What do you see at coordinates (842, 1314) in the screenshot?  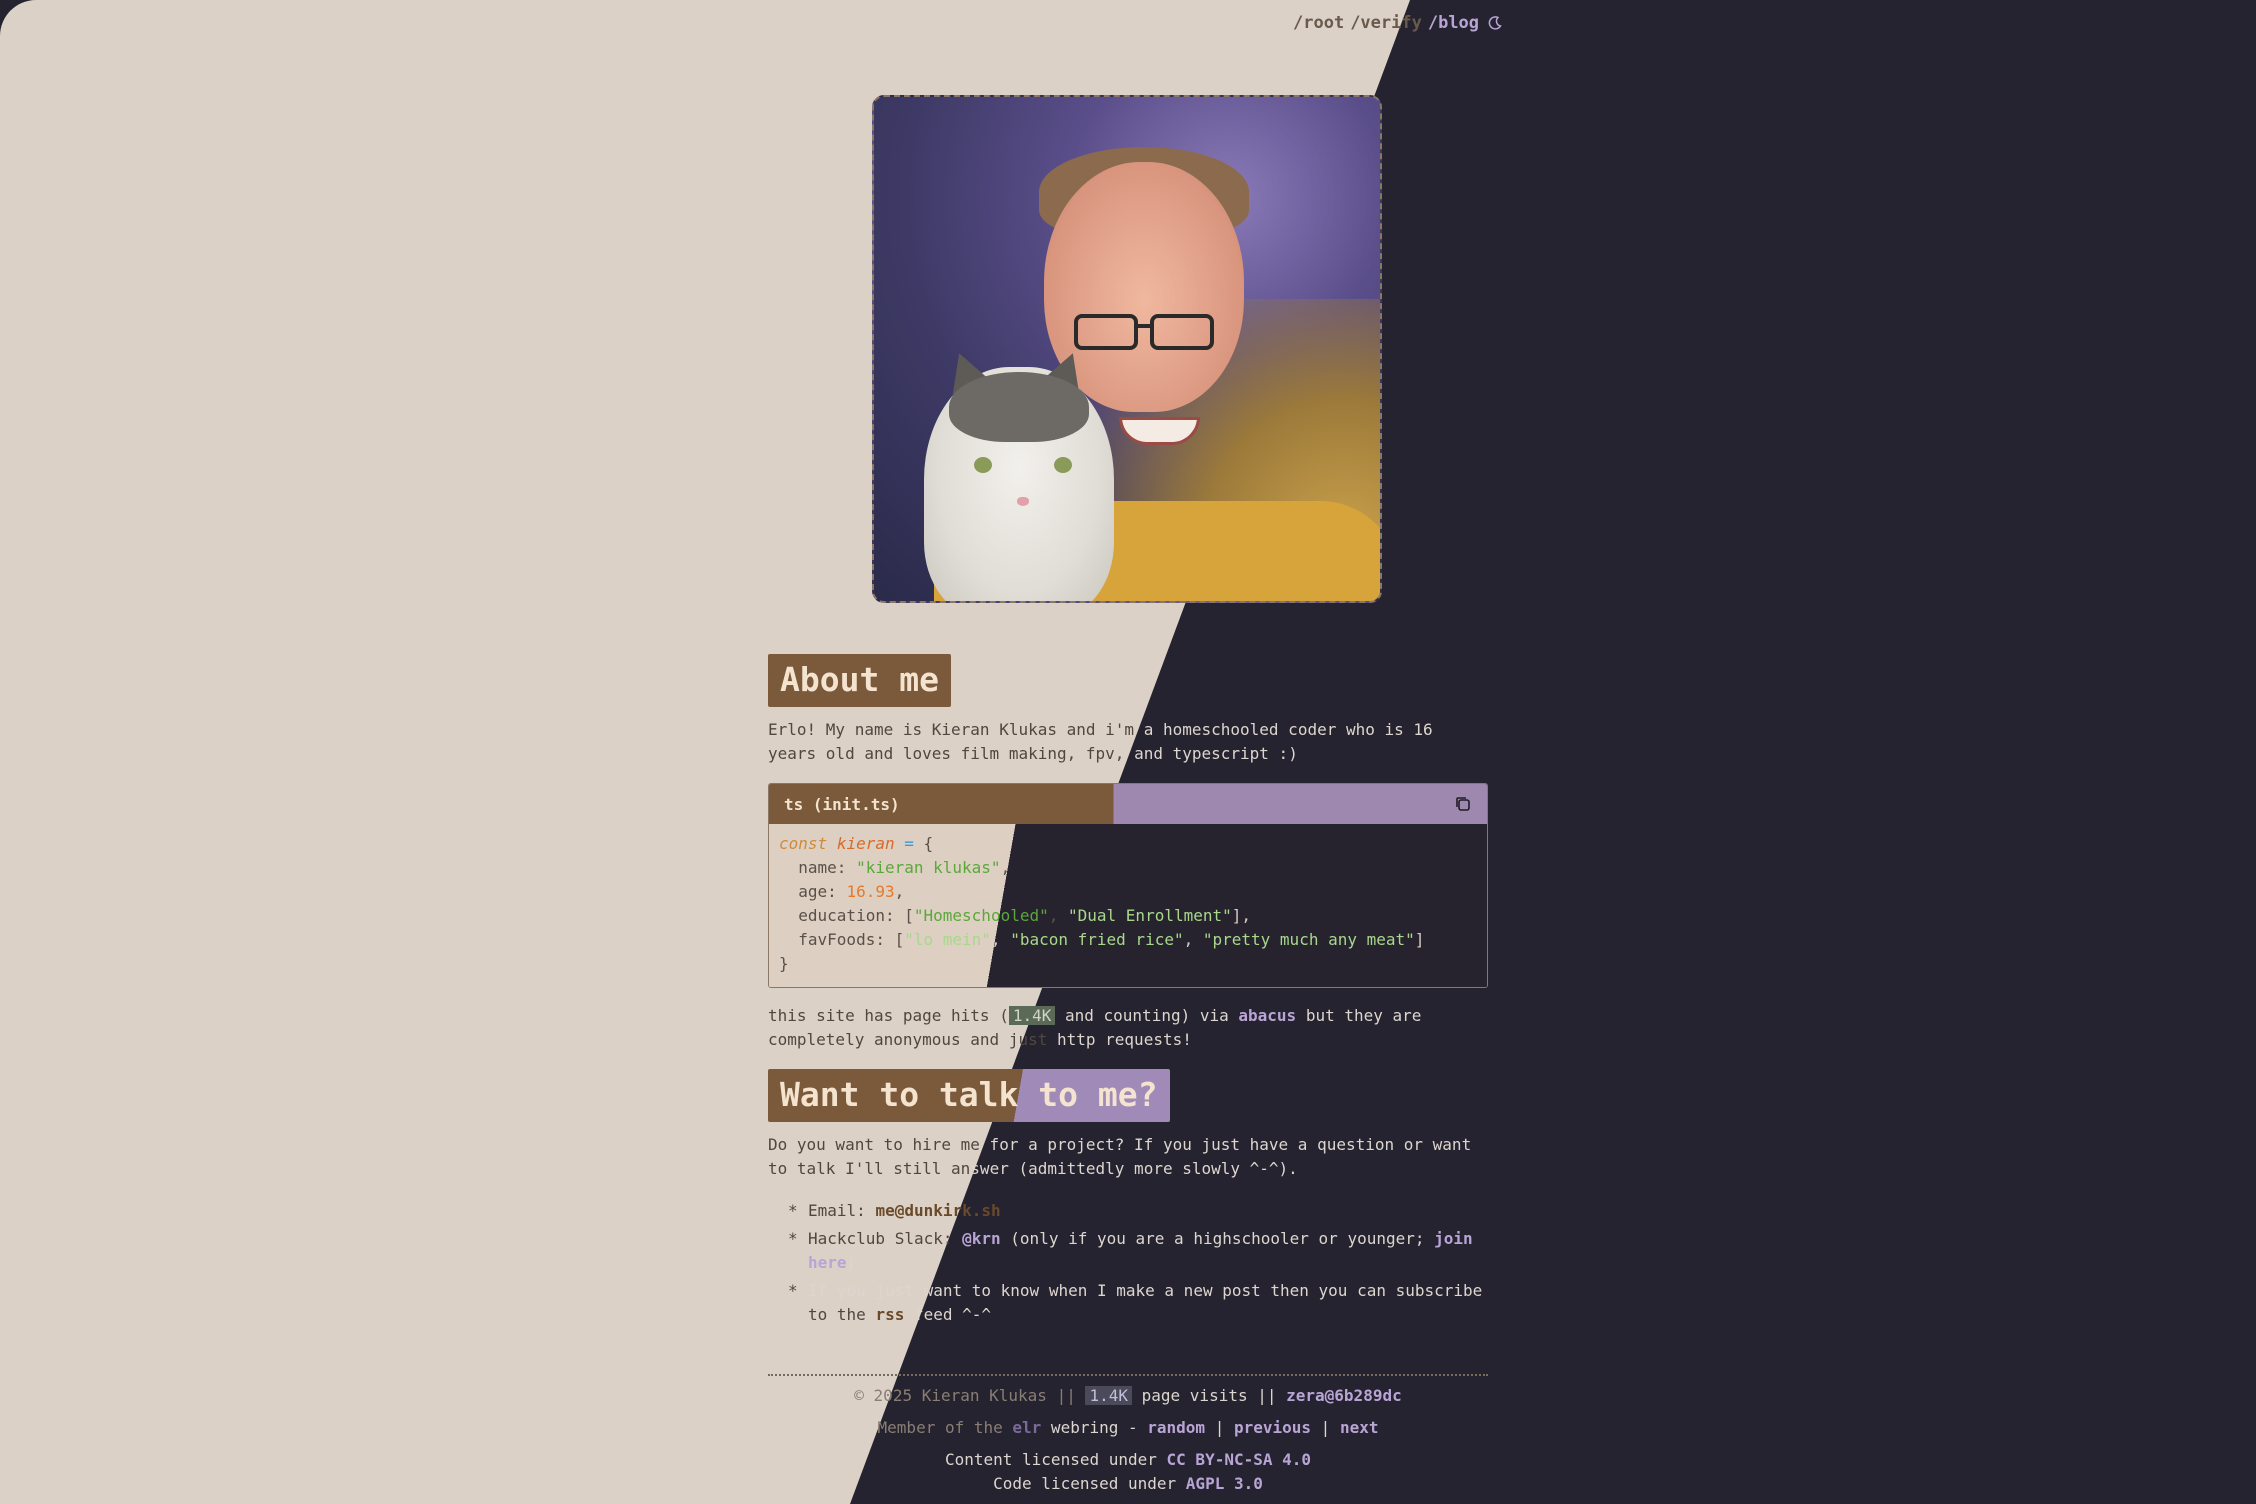 I see `rss-text-b: to the` at bounding box center [842, 1314].